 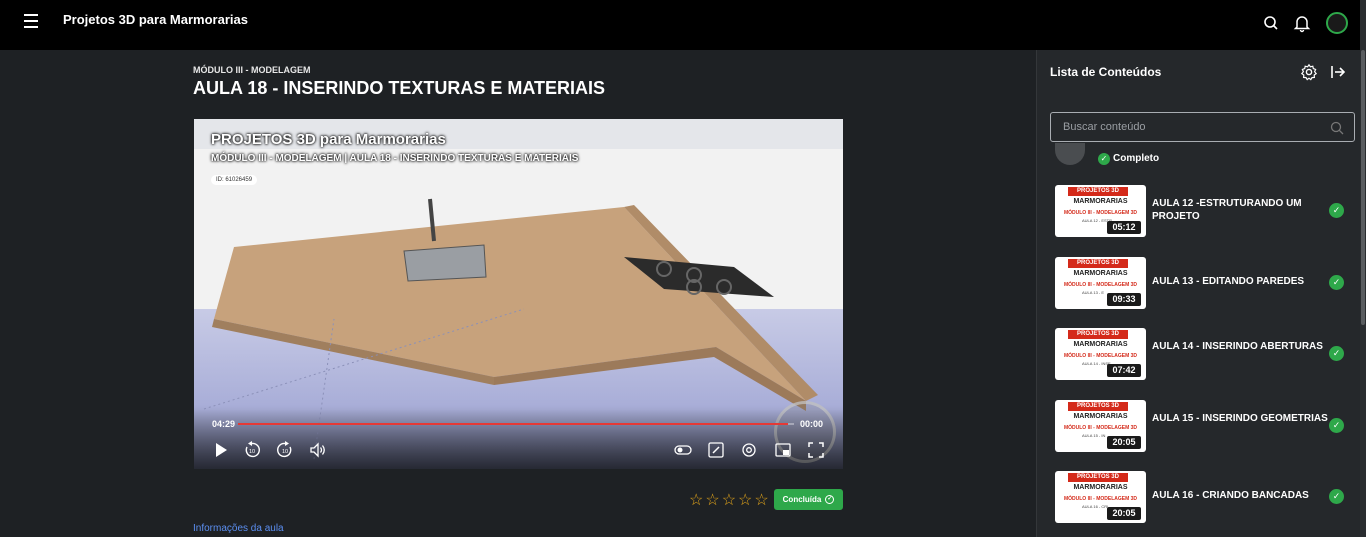 What do you see at coordinates (224, 424) in the screenshot?
I see `elapsed-time: 04:29` at bounding box center [224, 424].